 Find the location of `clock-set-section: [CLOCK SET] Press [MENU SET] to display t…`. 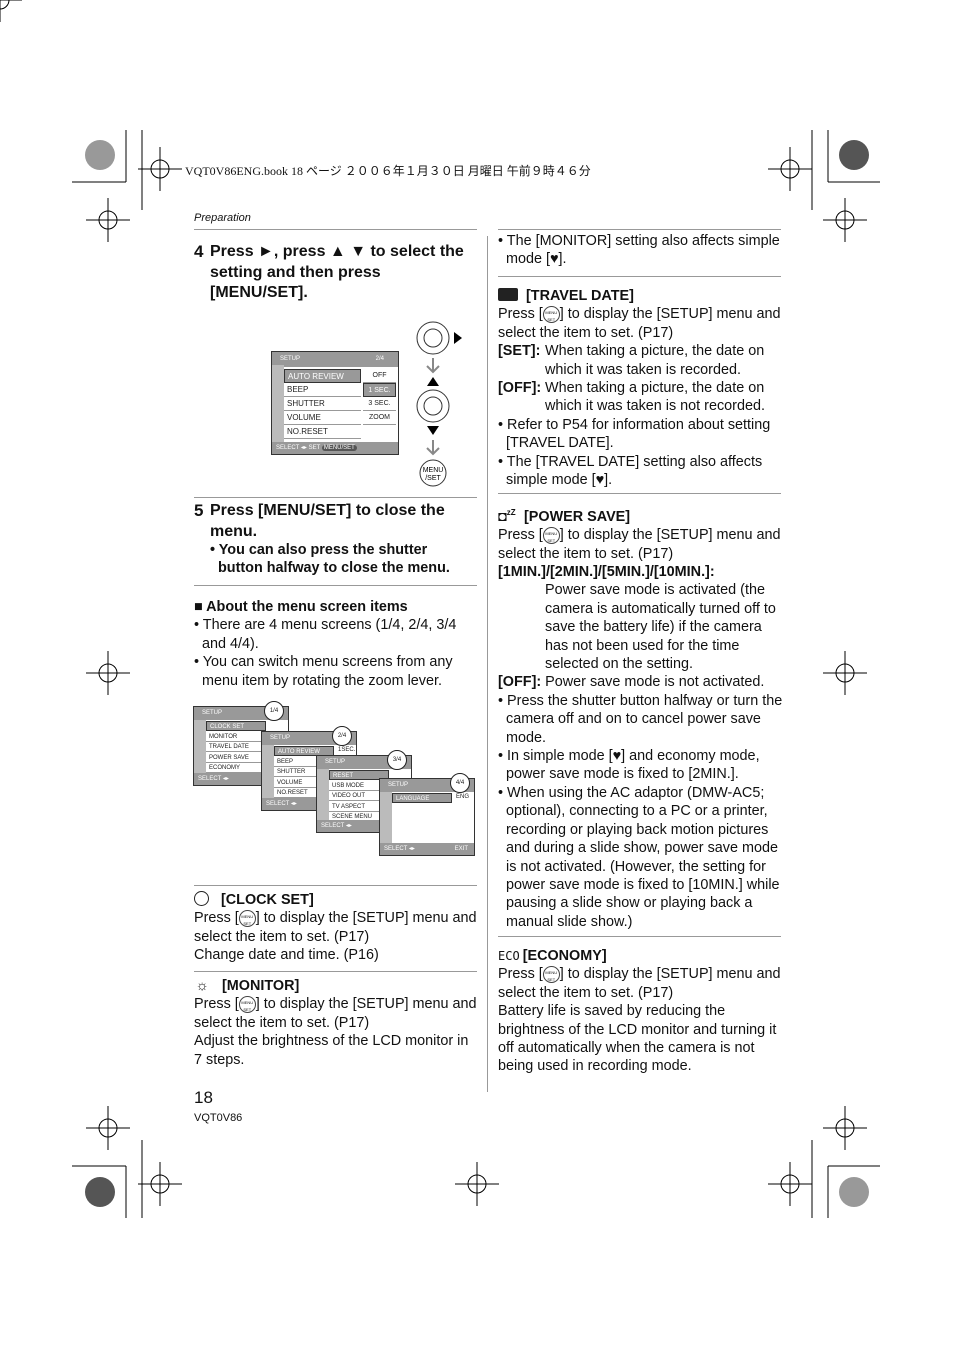

clock-set-section: [CLOCK SET] Press [MENU SET] to display t… is located at coordinates (335, 927).